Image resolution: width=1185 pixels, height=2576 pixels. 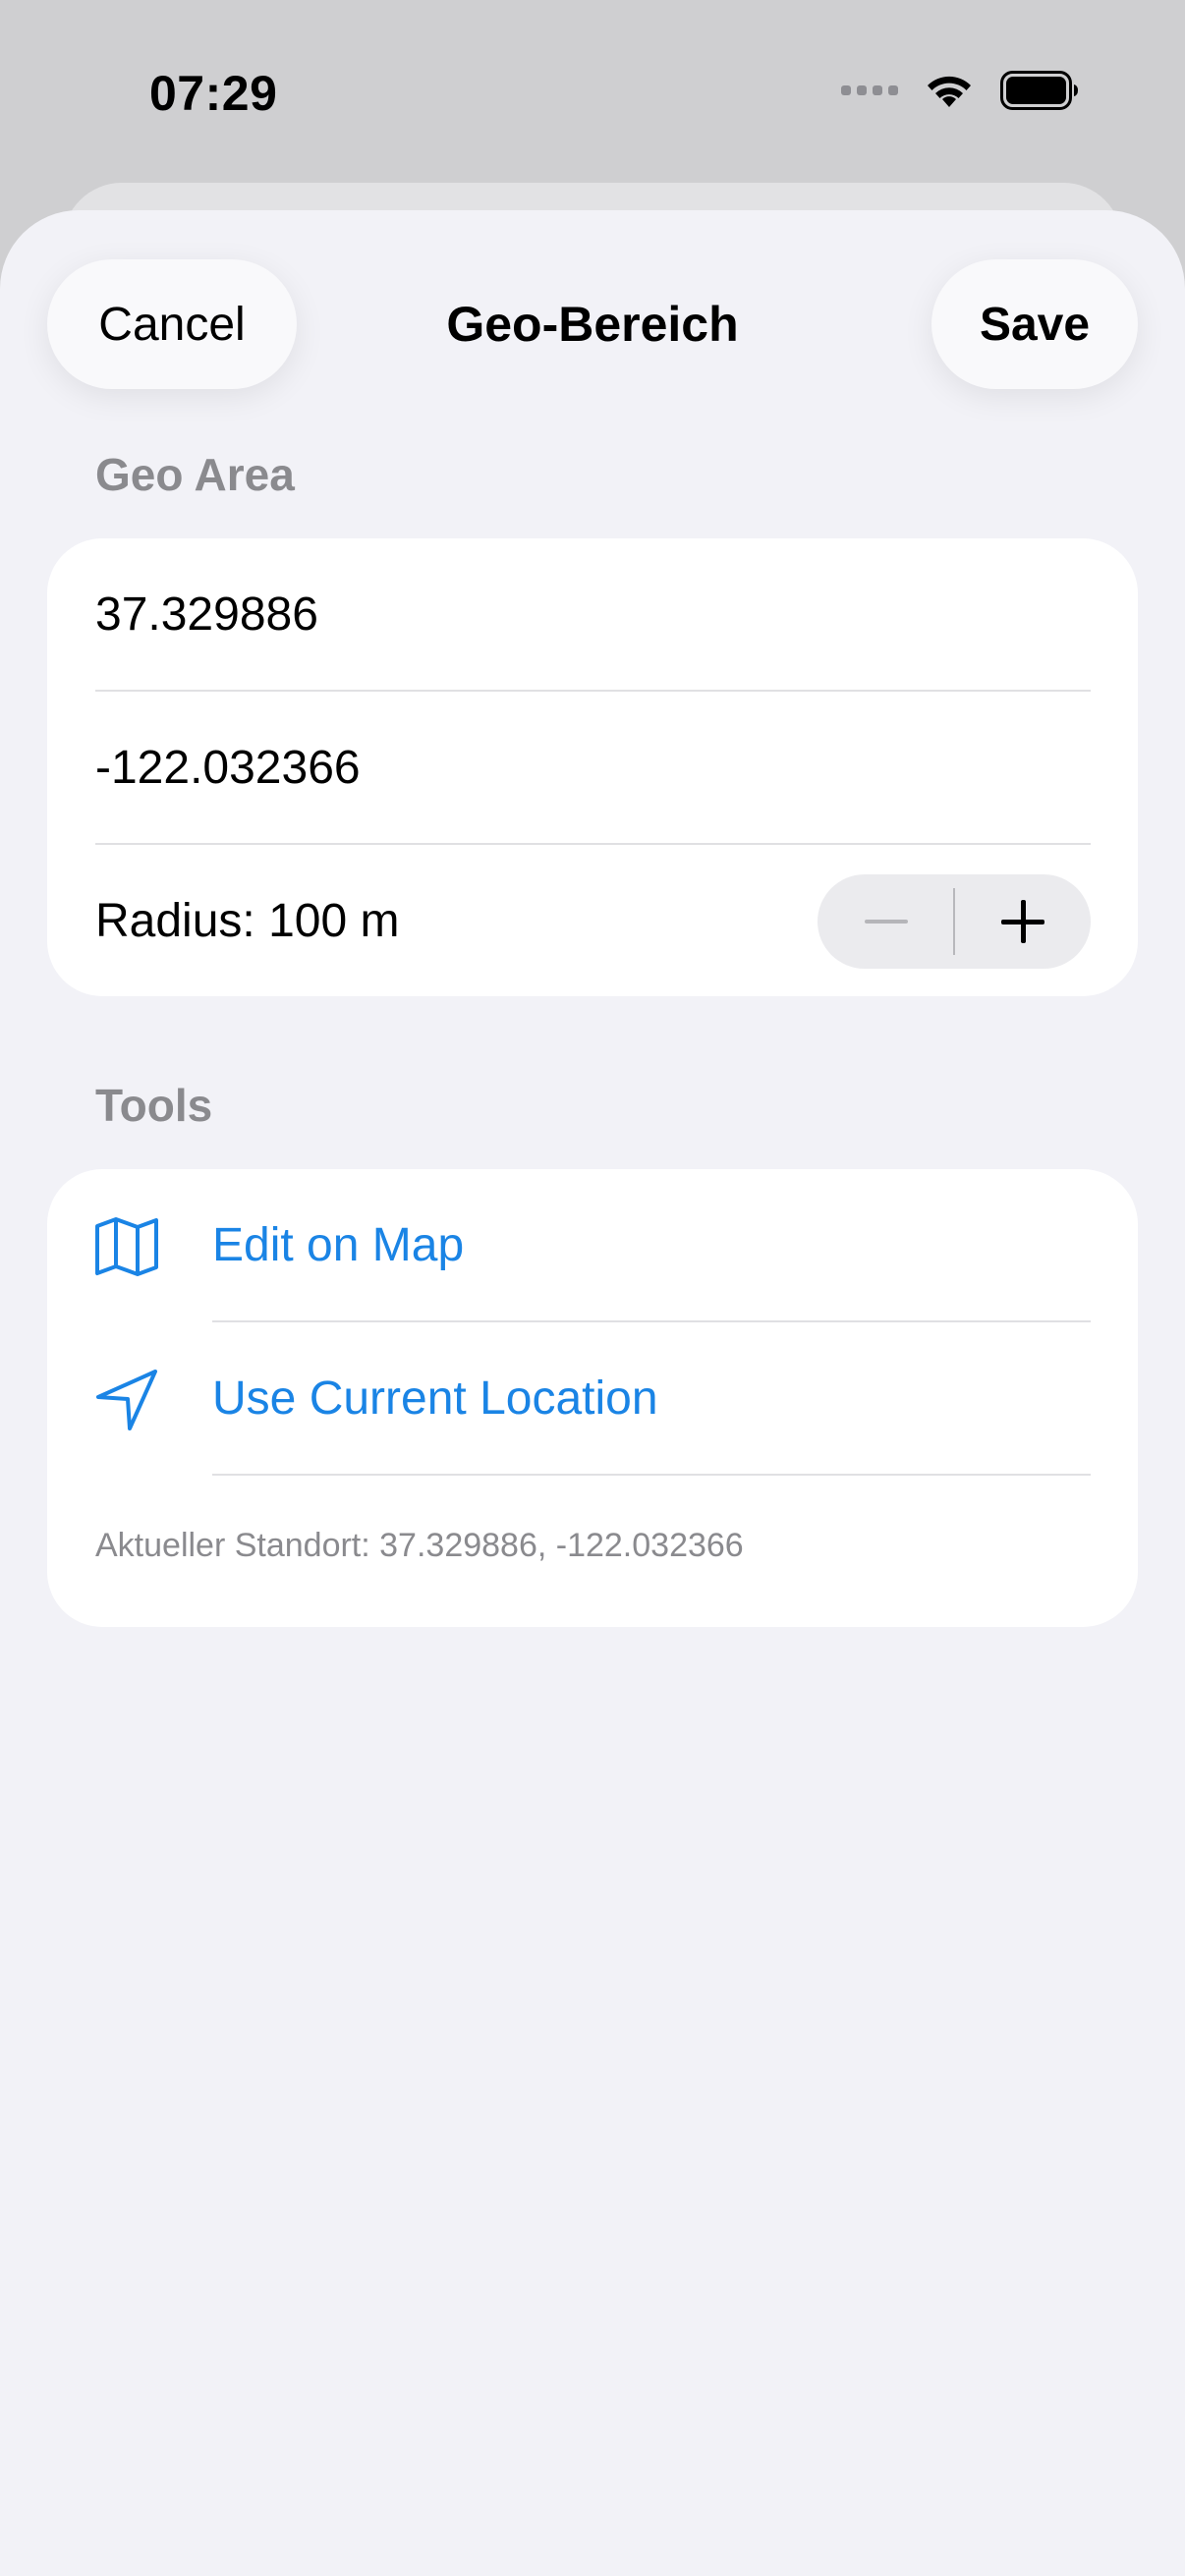 I want to click on geo-area-section-header: Geo Area, so click(x=195, y=474).